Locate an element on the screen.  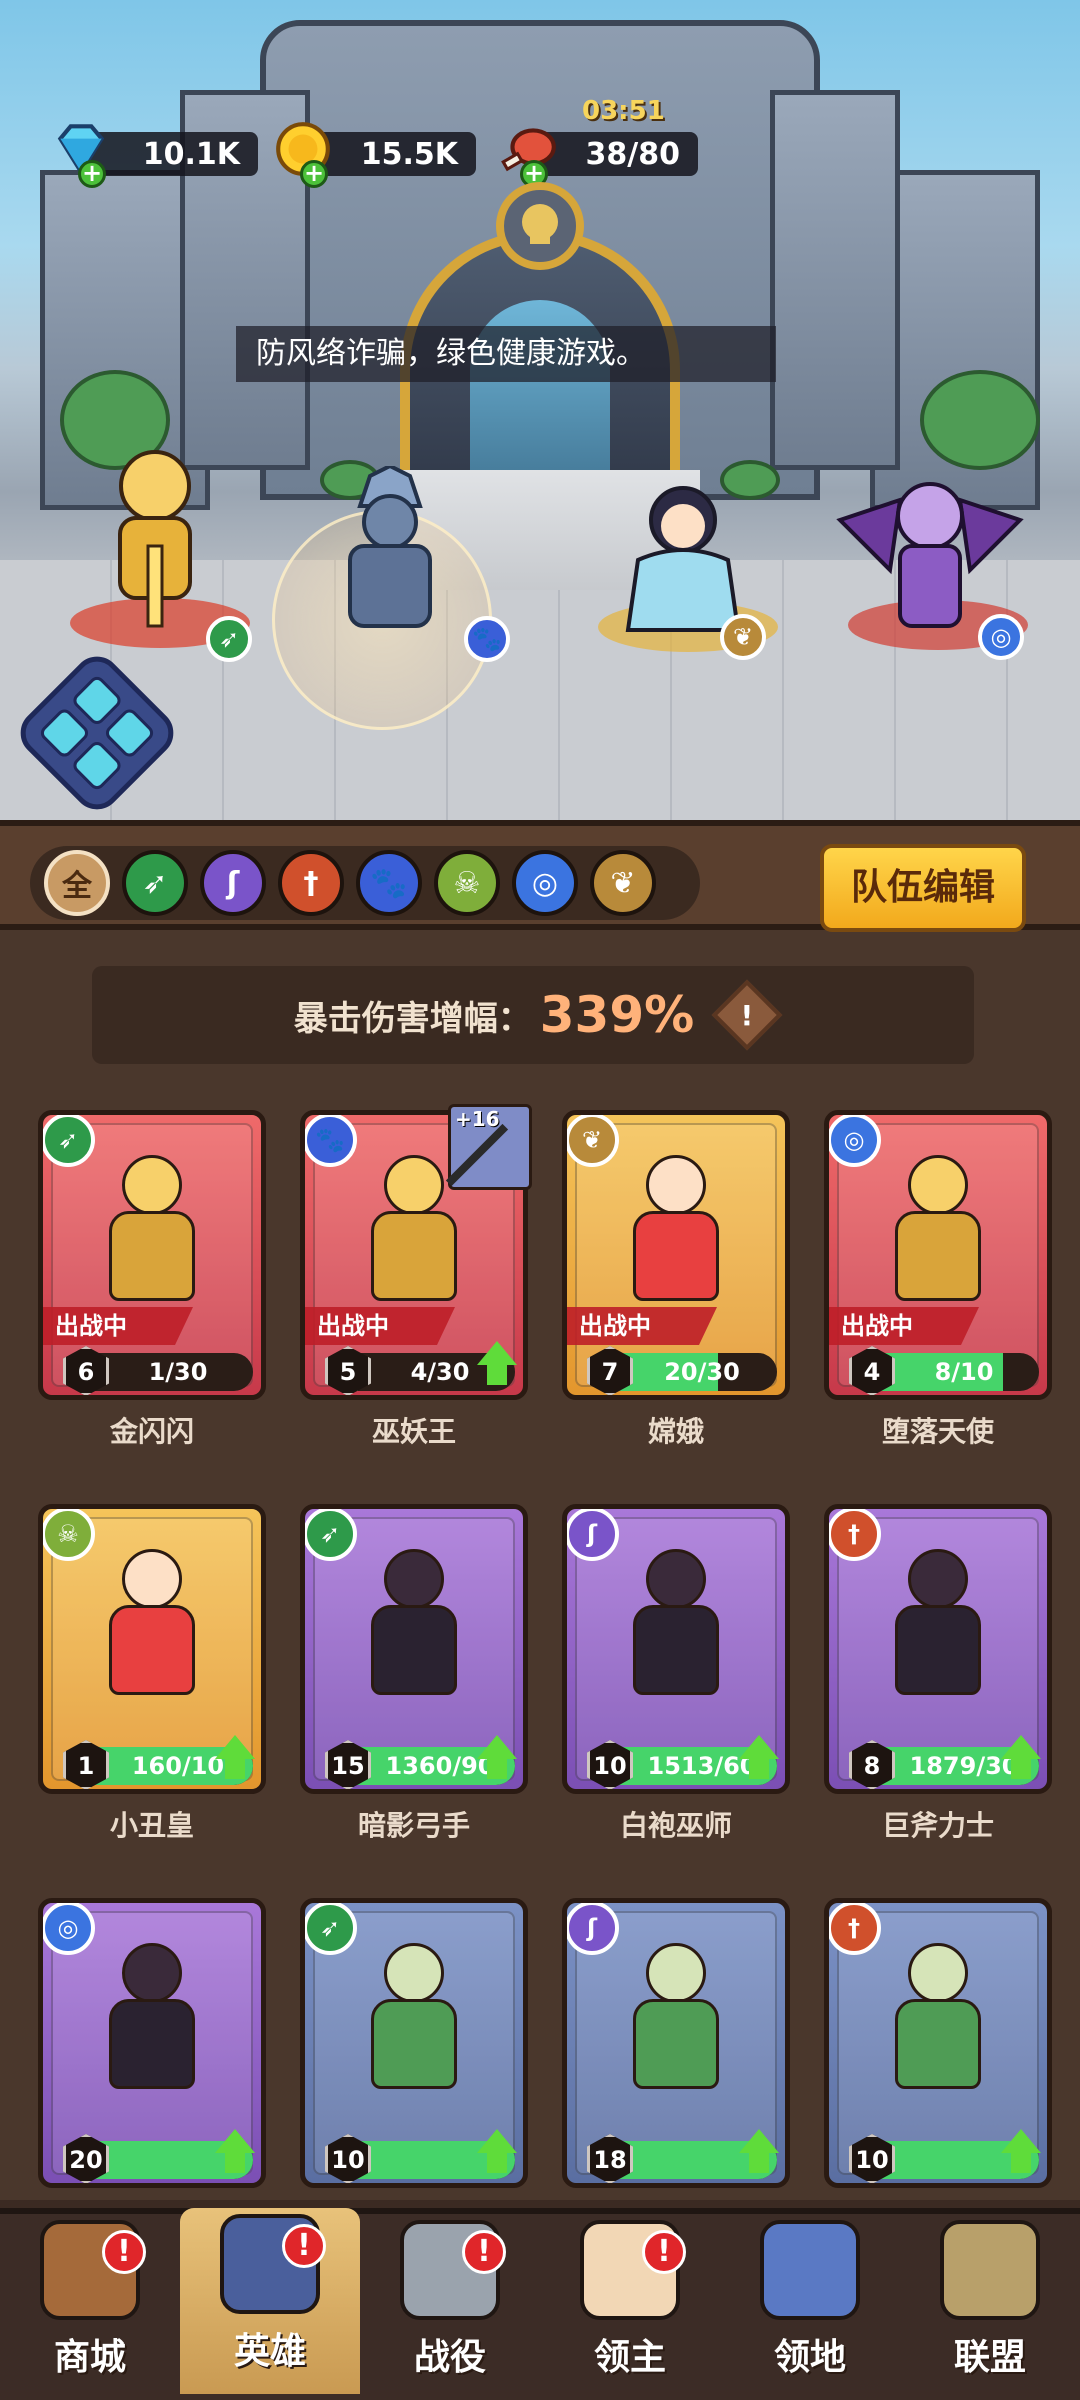
hero-name: 巫妖王 is located at coordinates (413, 1431).